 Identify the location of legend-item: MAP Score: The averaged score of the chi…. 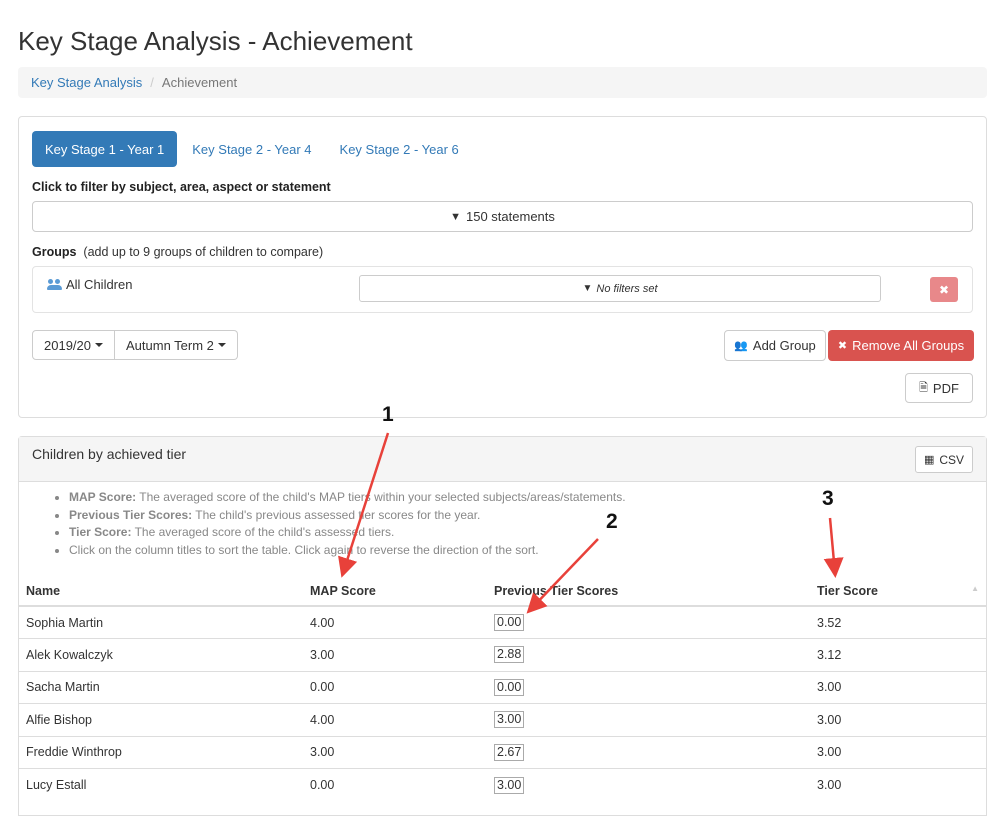
(347, 498).